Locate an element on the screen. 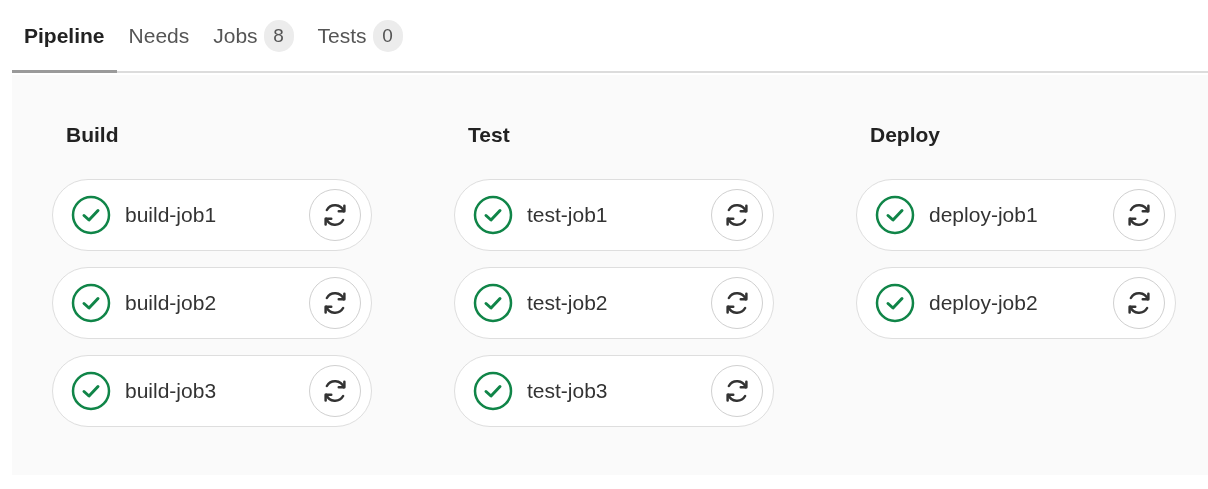  job-name: build-job2 is located at coordinates (171, 303).